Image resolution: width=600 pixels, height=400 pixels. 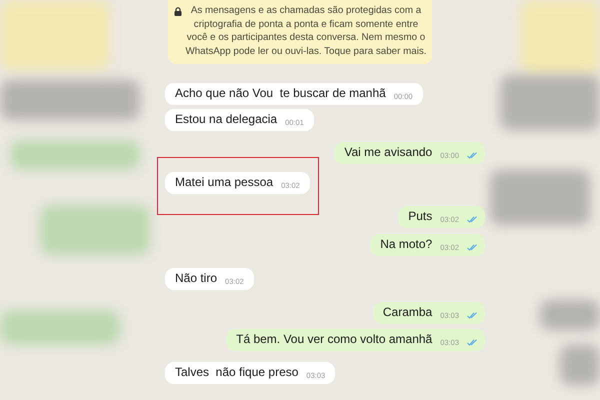 What do you see at coordinates (406, 244) in the screenshot?
I see `message-text: Na moto?` at bounding box center [406, 244].